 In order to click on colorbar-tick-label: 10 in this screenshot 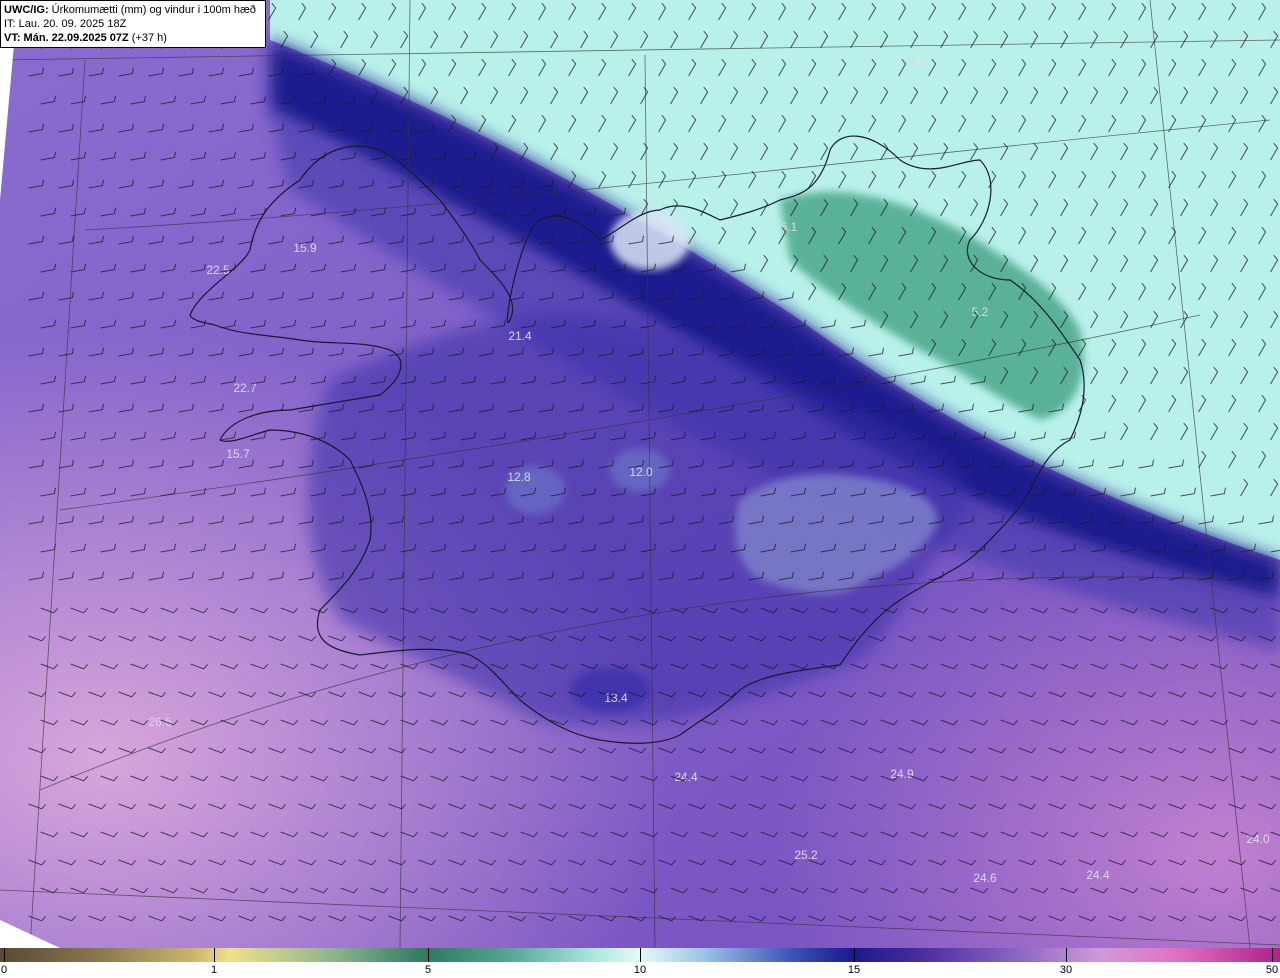, I will do `click(640, 970)`.